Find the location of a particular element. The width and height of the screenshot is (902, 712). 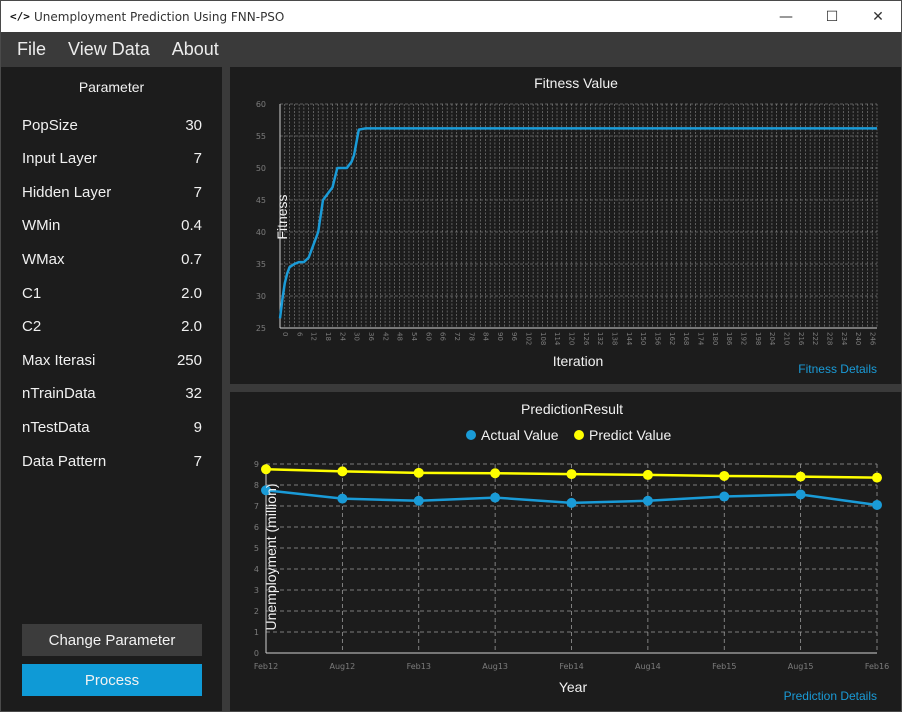

param-label: Hidden Layer is located at coordinates (67, 192).